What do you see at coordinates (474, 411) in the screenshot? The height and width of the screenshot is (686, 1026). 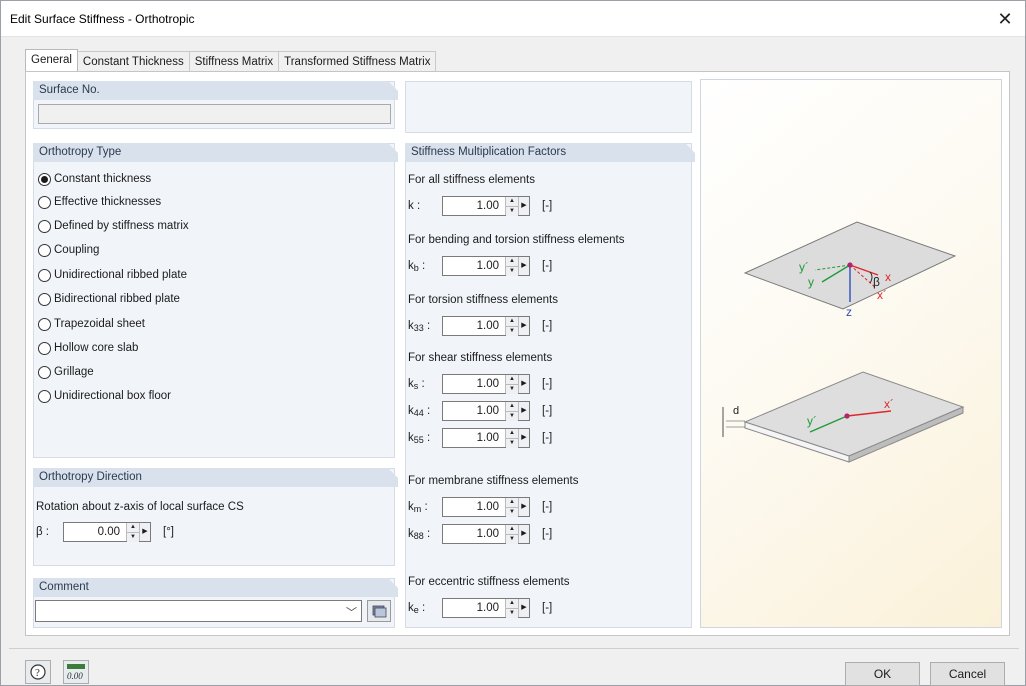 I see `k44-value: 1.00` at bounding box center [474, 411].